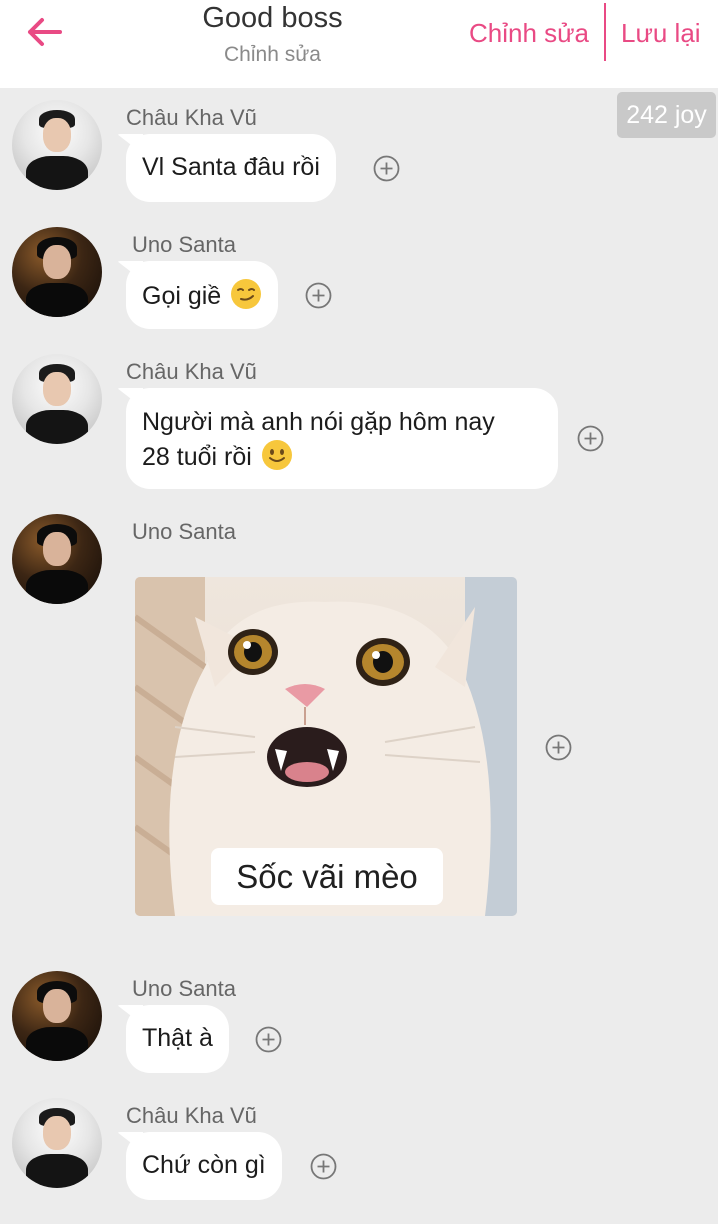 This screenshot has height=1224, width=718. What do you see at coordinates (276, 455) in the screenshot?
I see `smile-emoji-icon` at bounding box center [276, 455].